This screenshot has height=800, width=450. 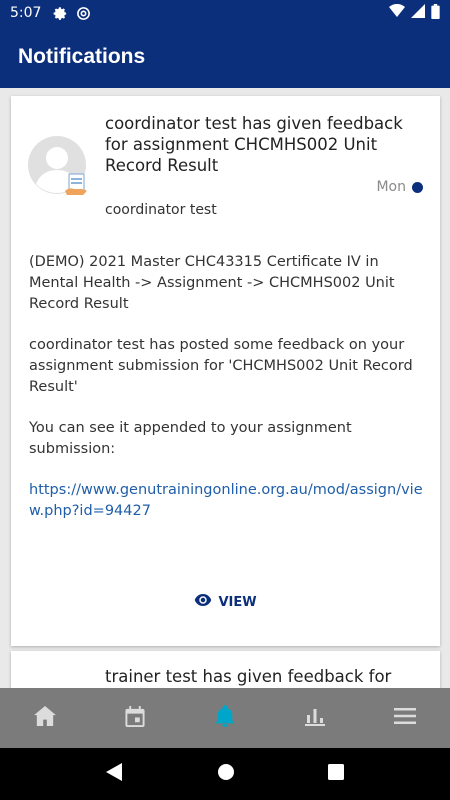 I want to click on calendar-icon, so click(x=135, y=718).